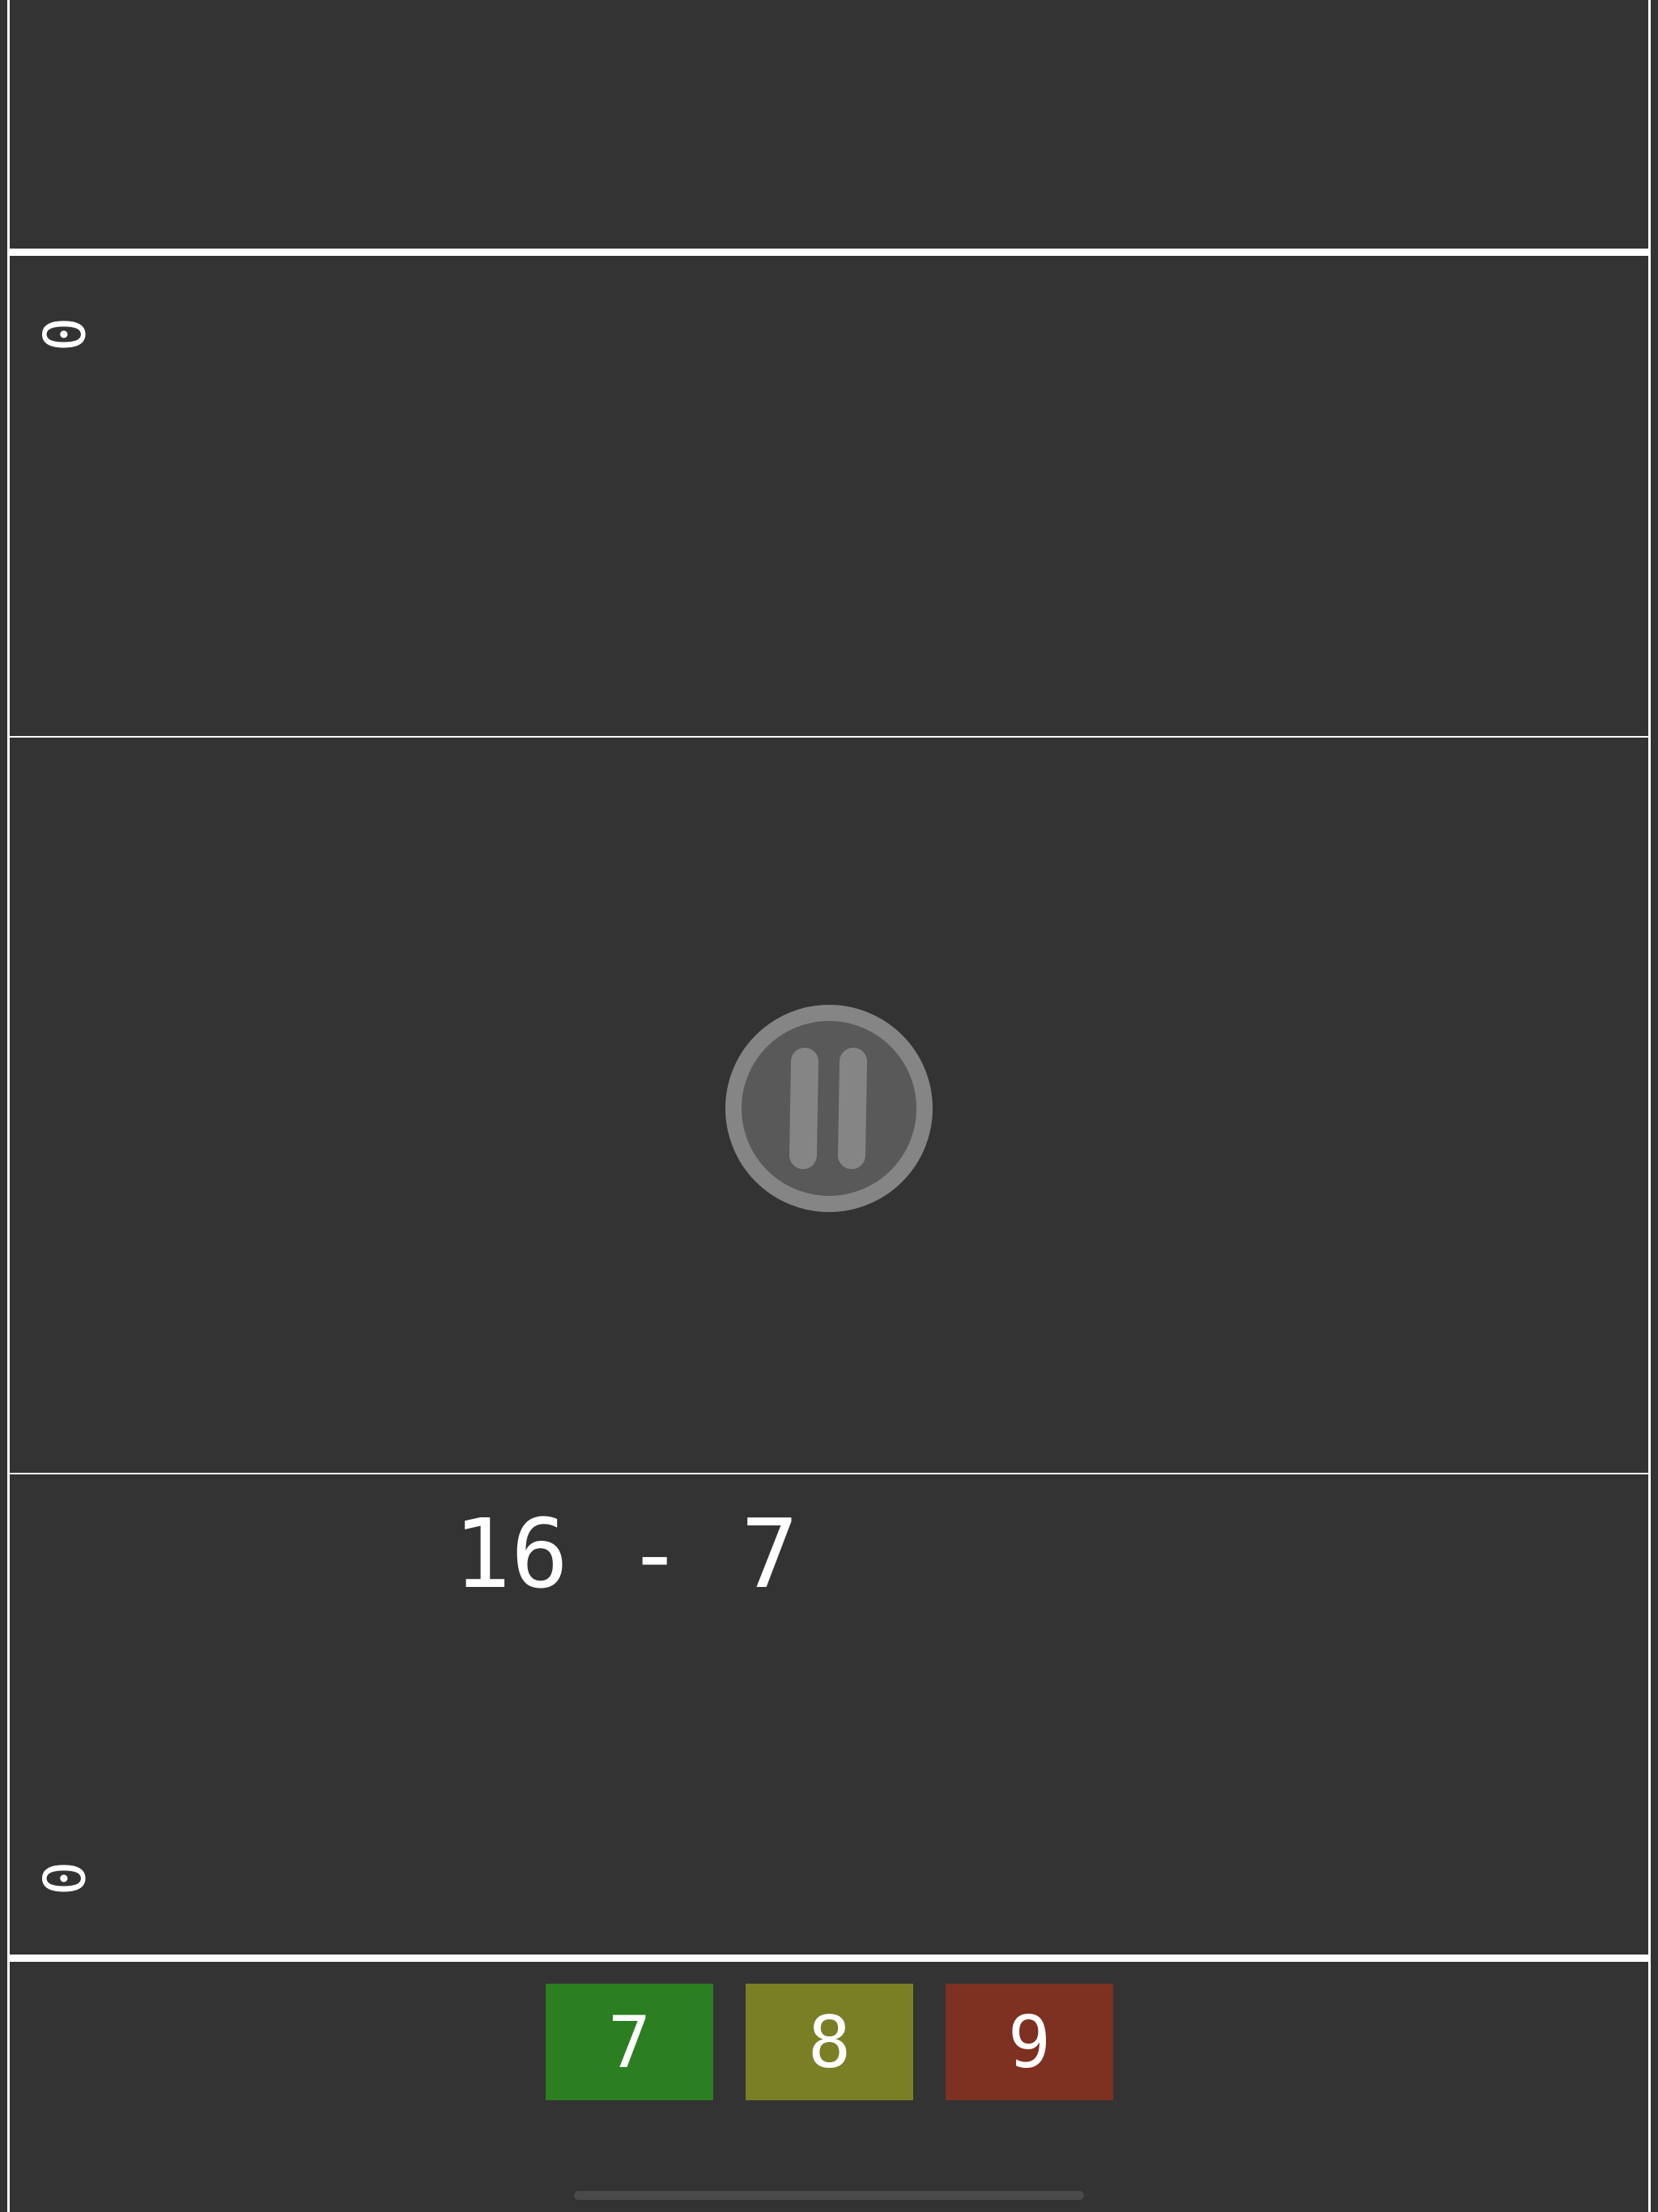 The height and width of the screenshot is (2212, 1658). Describe the element at coordinates (829, 253) in the screenshot. I see `opponent-area-divider` at that location.